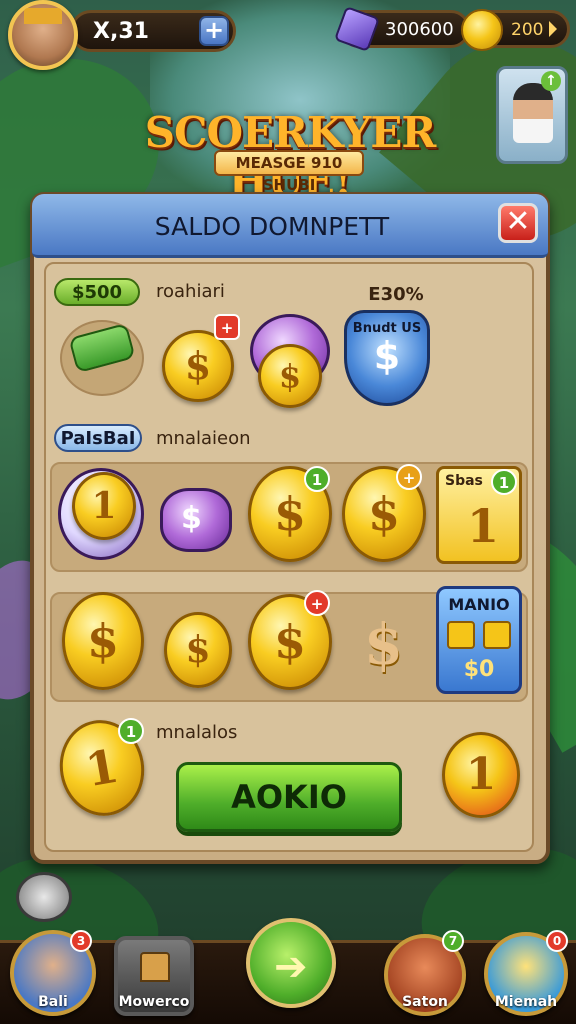 This screenshot has width=576, height=1024. I want to click on panel-title: SALDO DOMNPETT, so click(272, 226).